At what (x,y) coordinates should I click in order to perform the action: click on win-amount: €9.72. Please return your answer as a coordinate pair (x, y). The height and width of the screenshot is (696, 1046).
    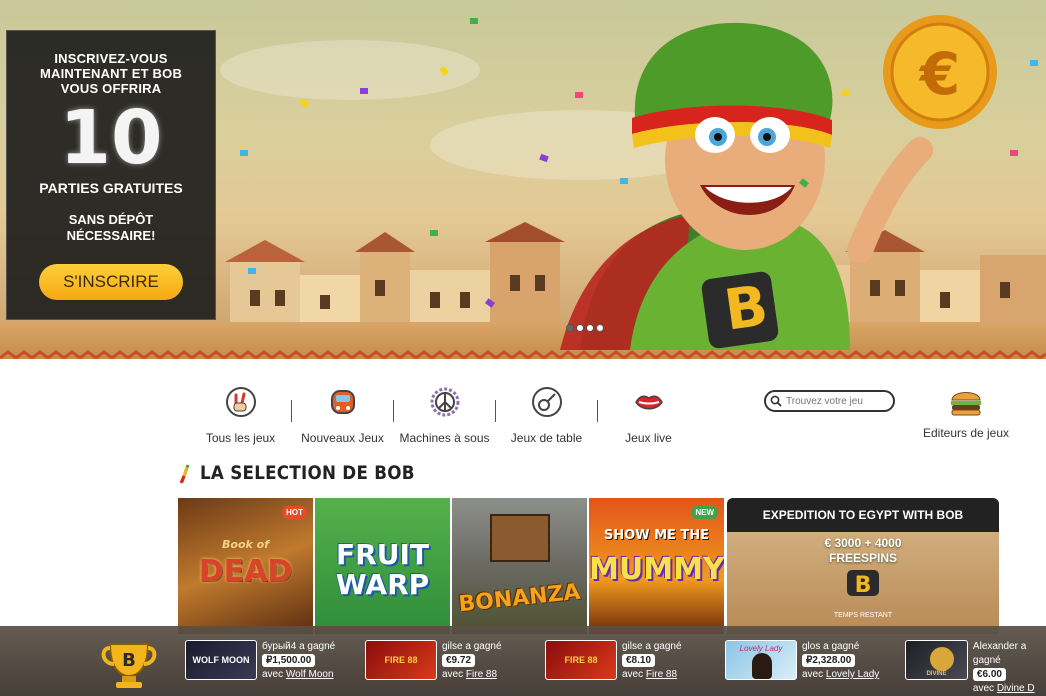
    Looking at the image, I should click on (459, 660).